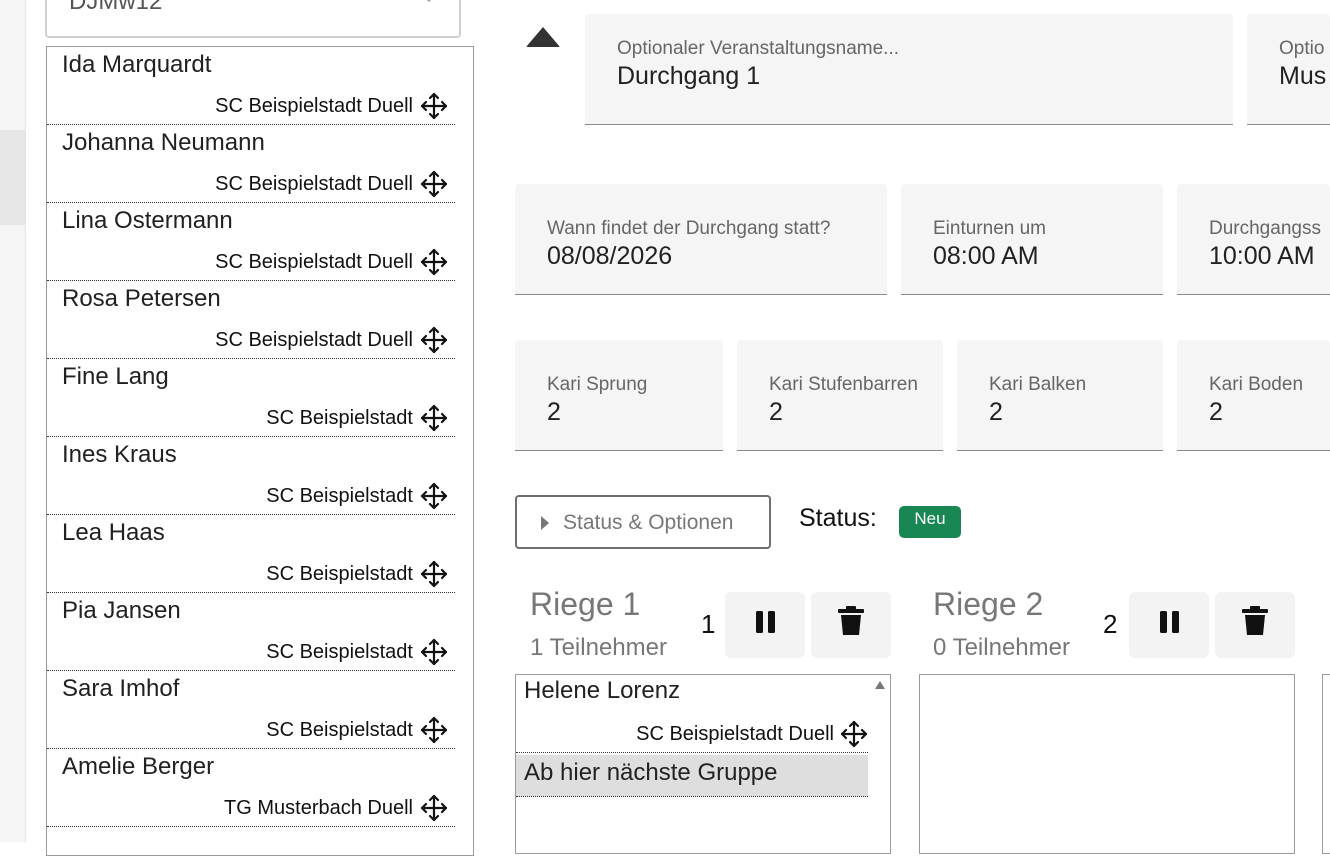  I want to click on kari-balken-field: Kari Balken 2, so click(1060, 395).